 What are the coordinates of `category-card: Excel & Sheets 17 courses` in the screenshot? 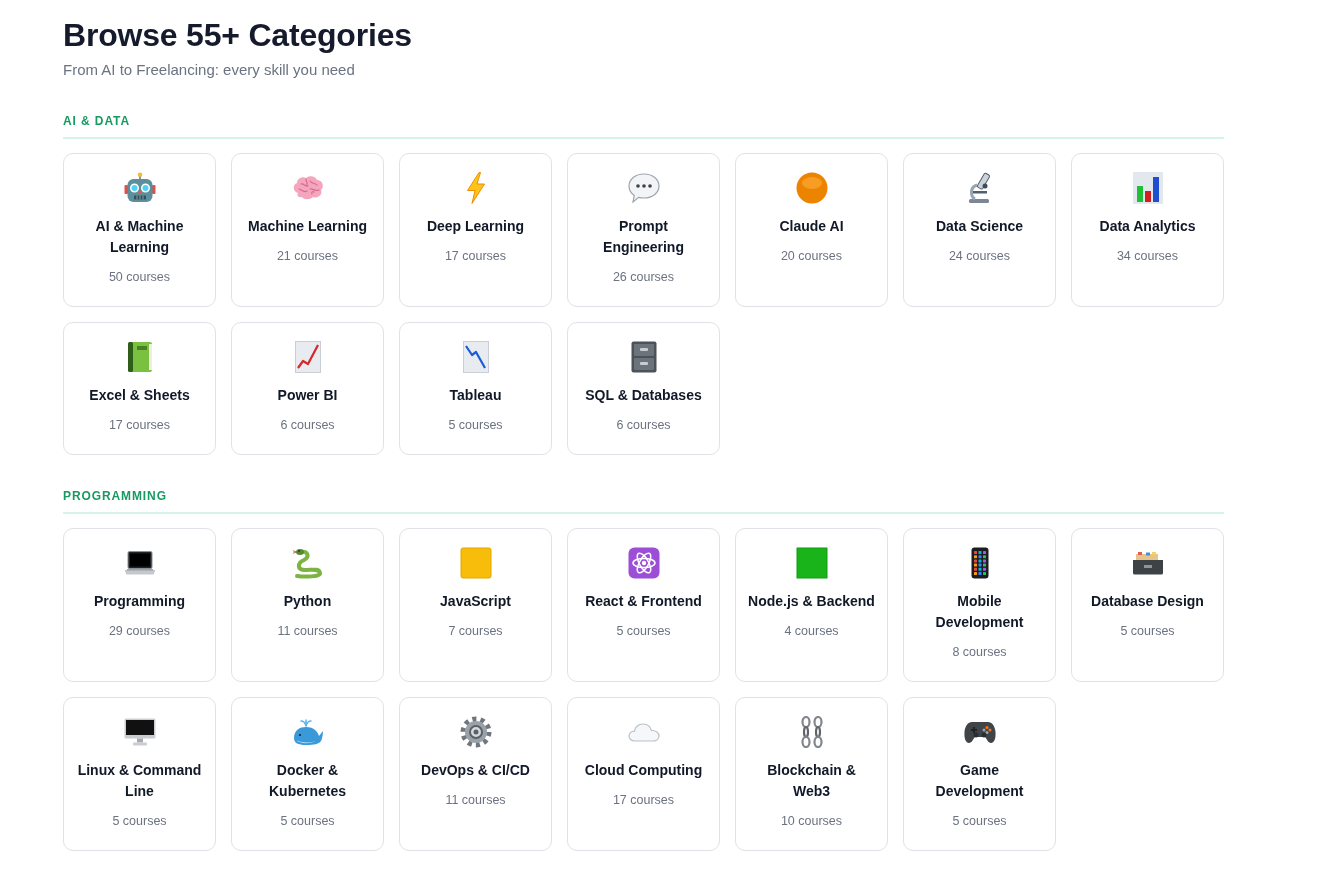 It's located at (139, 388).